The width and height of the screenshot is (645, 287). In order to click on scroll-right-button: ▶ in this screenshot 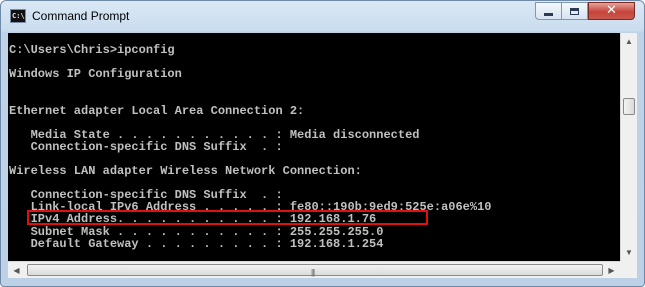, I will do `click(611, 270)`.